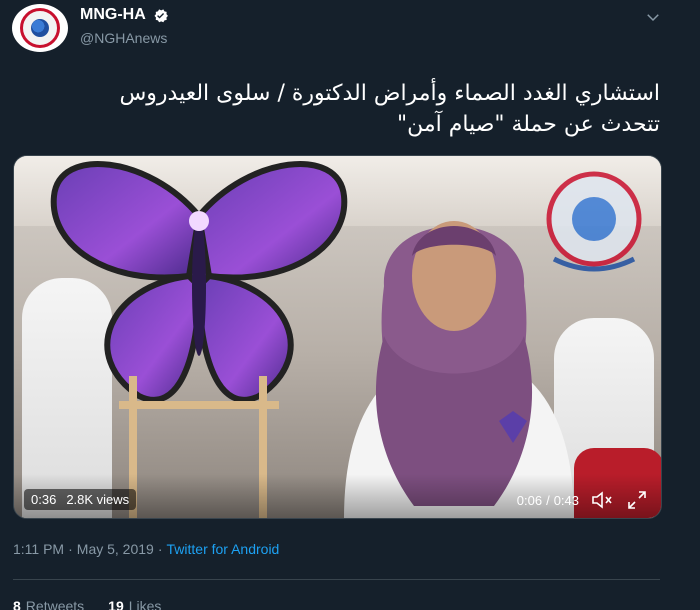 This screenshot has width=700, height=610. I want to click on verified-badge-icon, so click(161, 15).